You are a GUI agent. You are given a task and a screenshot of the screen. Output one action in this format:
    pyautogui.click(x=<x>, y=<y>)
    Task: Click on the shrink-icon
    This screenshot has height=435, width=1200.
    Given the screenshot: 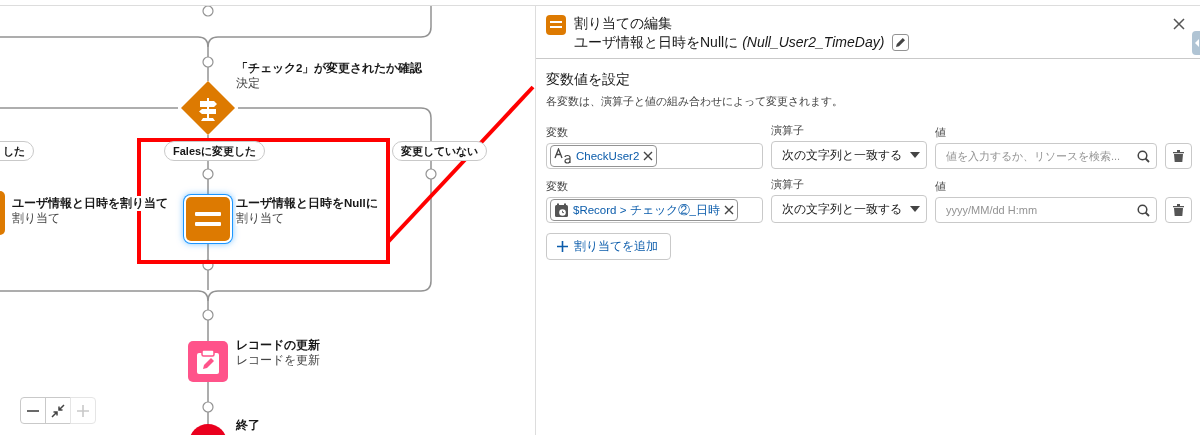 What is the action you would take?
    pyautogui.click(x=58, y=410)
    